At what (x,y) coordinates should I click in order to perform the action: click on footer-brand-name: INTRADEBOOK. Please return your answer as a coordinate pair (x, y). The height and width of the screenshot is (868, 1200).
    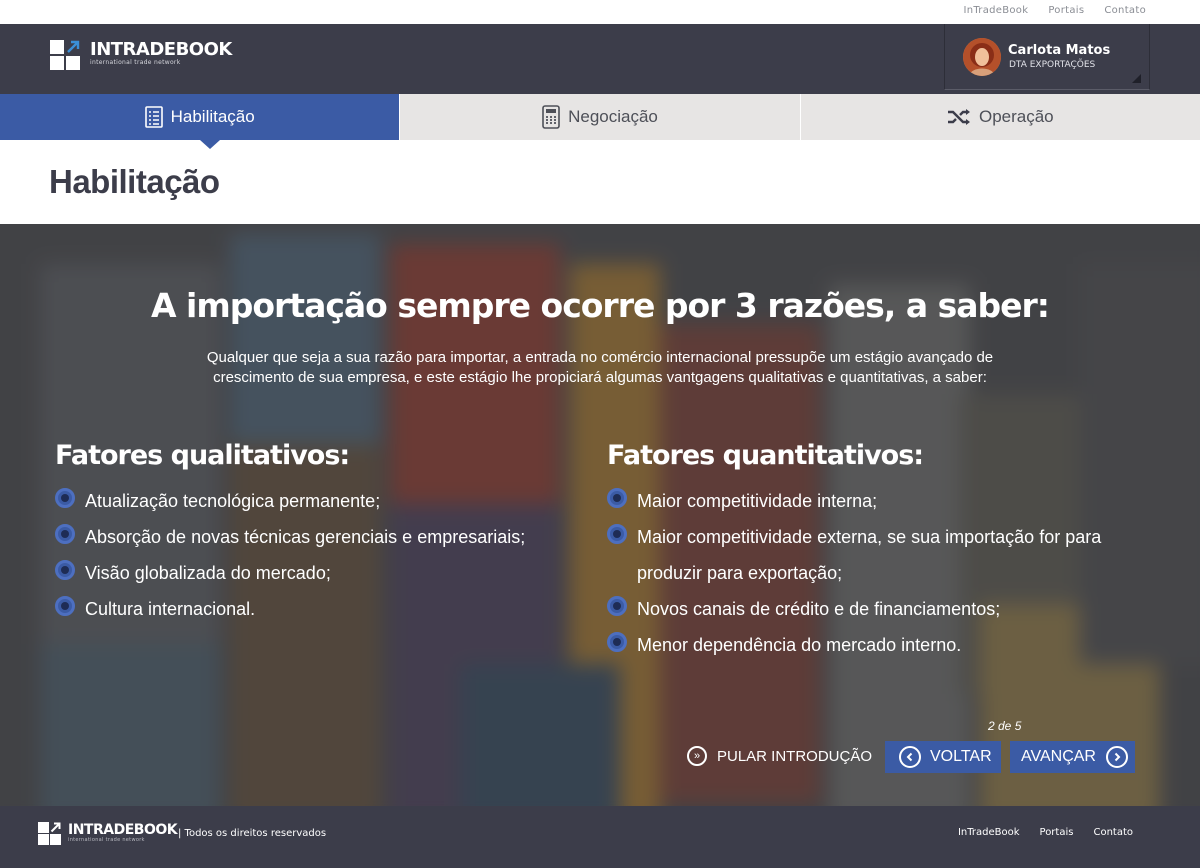
    Looking at the image, I should click on (123, 830).